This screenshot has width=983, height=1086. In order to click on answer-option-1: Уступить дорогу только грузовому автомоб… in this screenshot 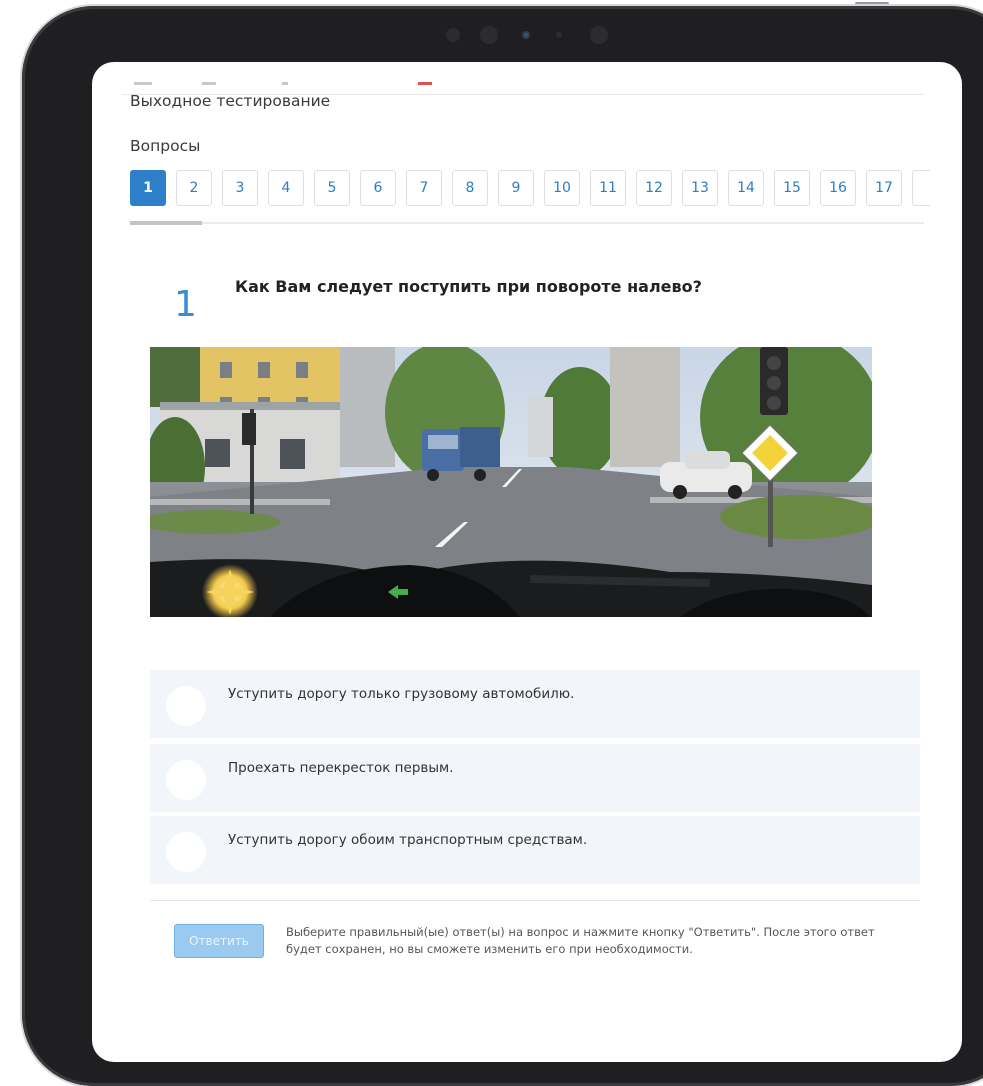, I will do `click(535, 704)`.